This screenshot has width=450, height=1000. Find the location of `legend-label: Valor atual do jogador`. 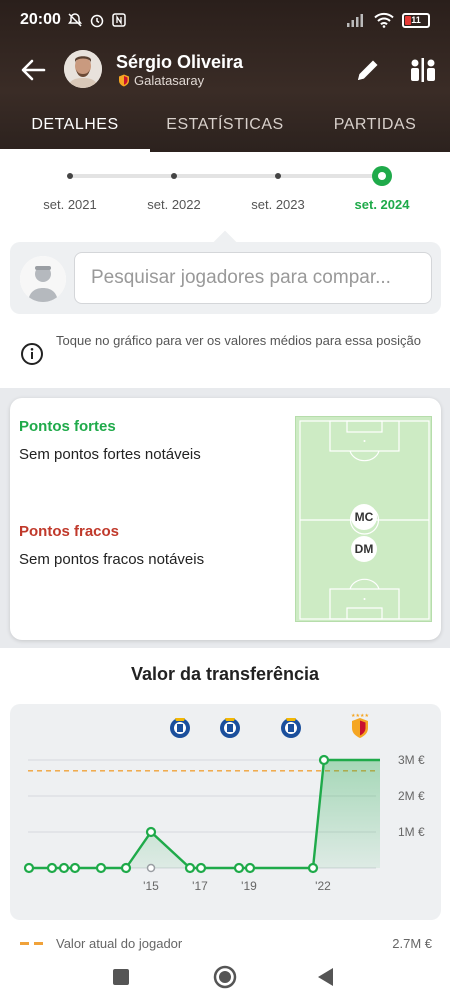

legend-label: Valor atual do jogador is located at coordinates (119, 943).